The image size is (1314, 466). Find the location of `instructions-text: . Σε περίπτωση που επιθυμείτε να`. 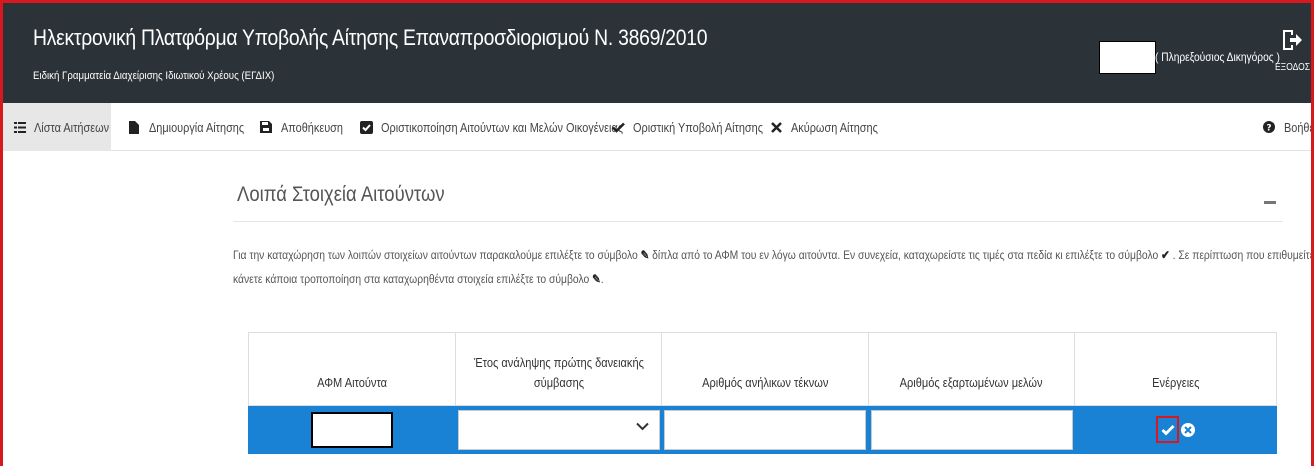

instructions-text: . Σε περίπτωση που επιθυμείτε να is located at coordinates (1243, 255).